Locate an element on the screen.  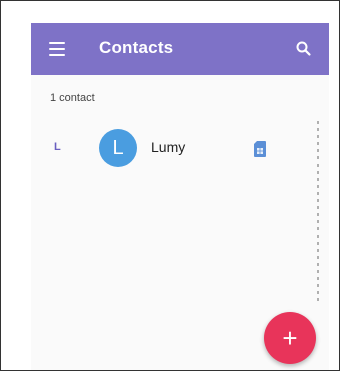
list-item: L L Lumy is located at coordinates (166, 148).